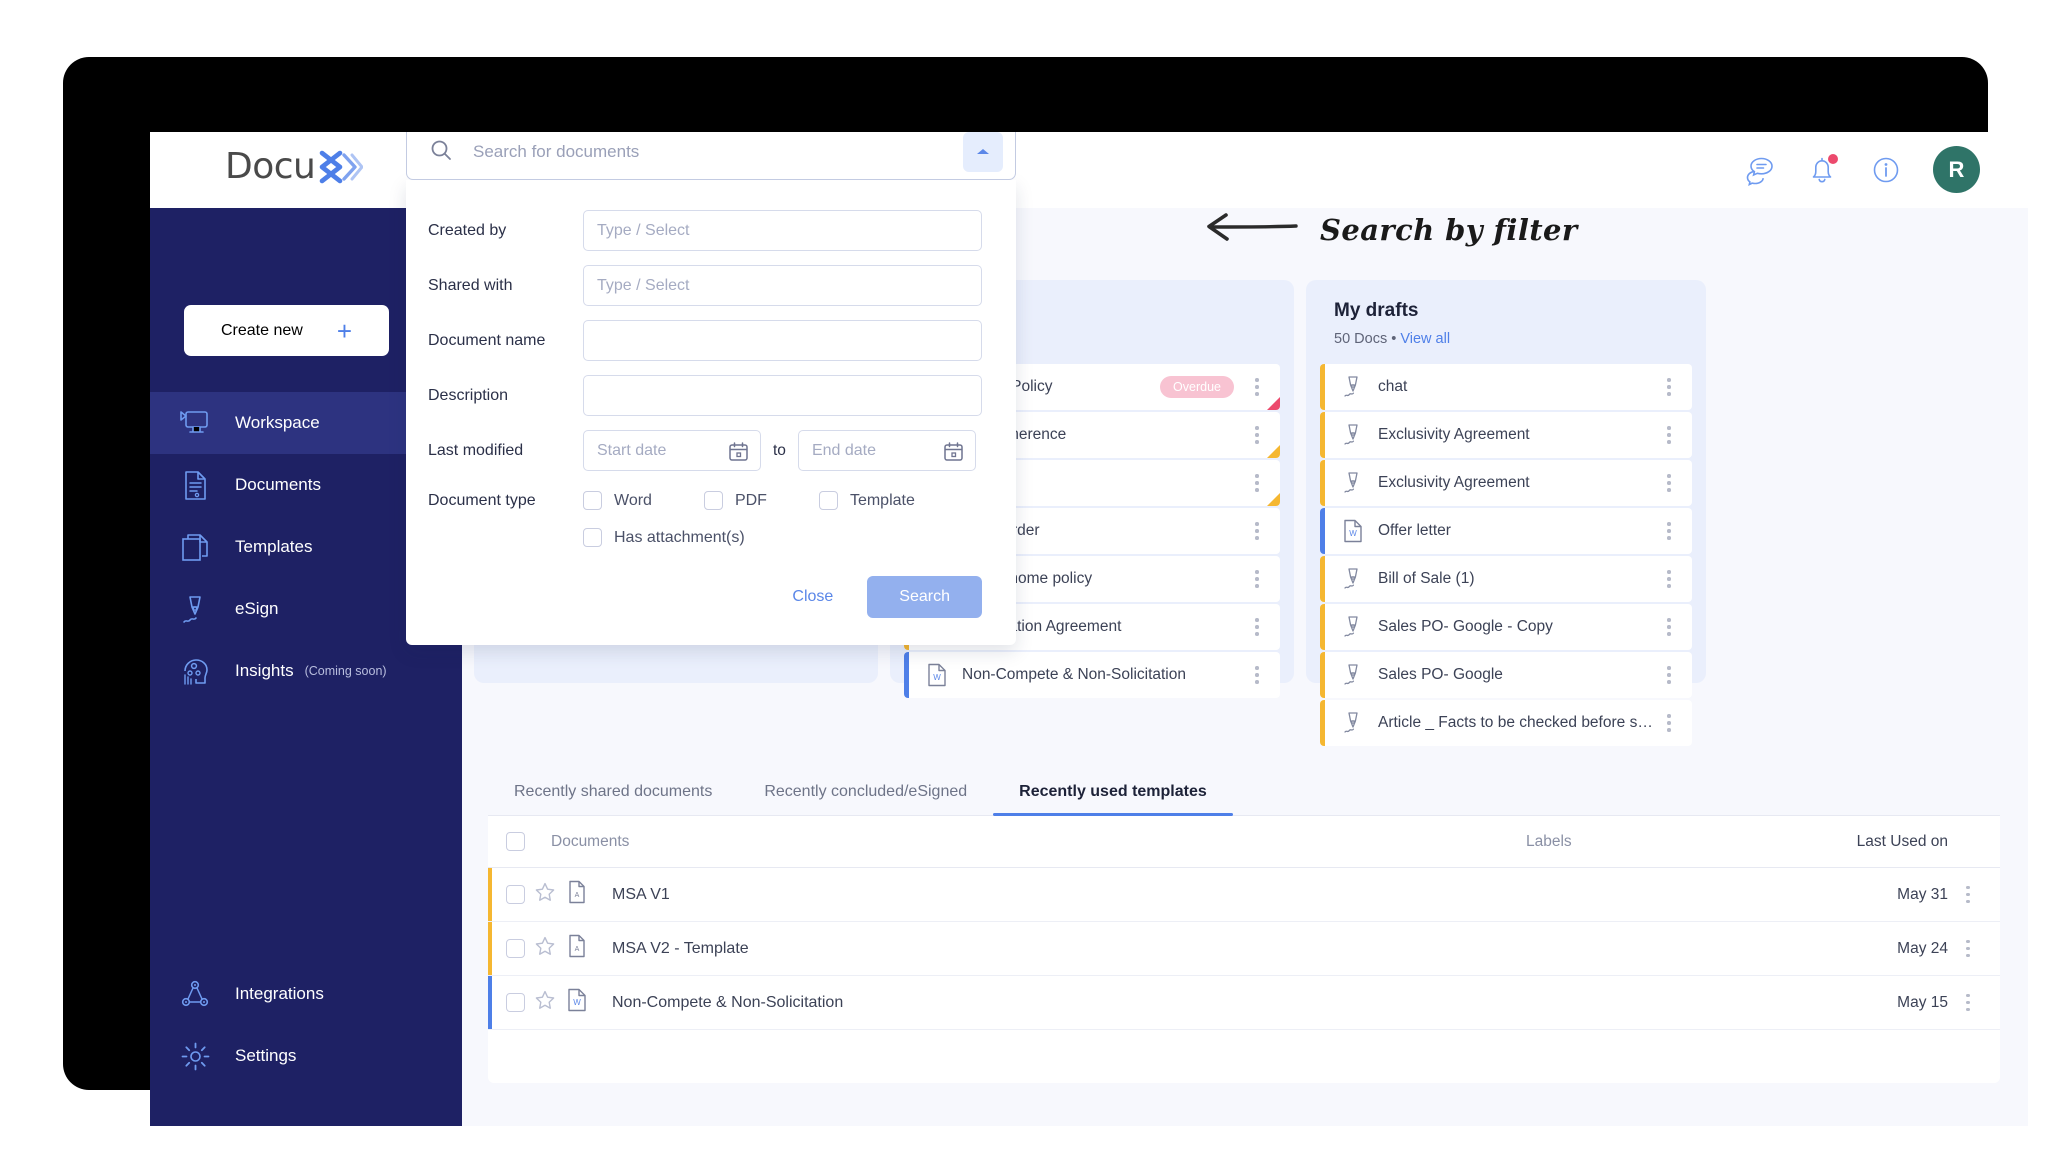 This screenshot has width=2051, height=1153. What do you see at coordinates (1244, 895) in the screenshot?
I see `table-row: A MSA V1 May 31` at bounding box center [1244, 895].